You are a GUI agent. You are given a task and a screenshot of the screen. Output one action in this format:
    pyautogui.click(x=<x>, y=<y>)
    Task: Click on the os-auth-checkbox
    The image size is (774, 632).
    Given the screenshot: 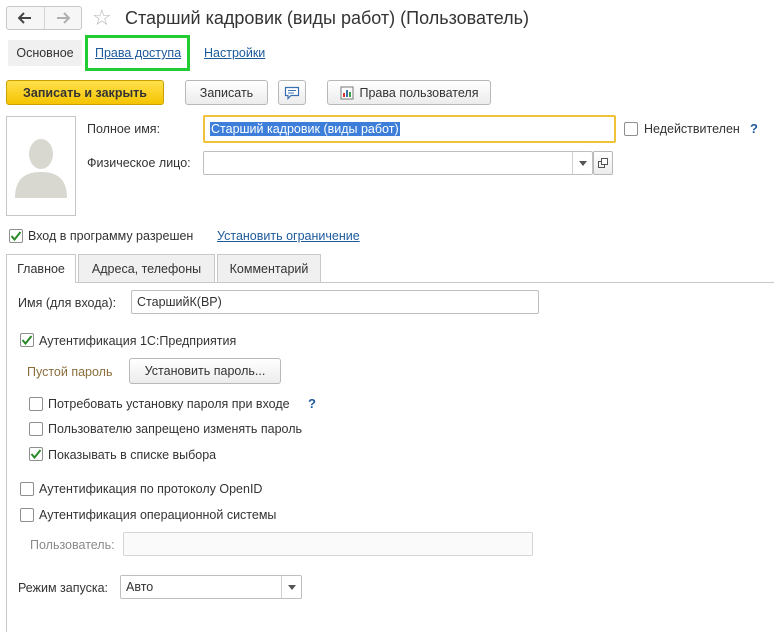 What is the action you would take?
    pyautogui.click(x=27, y=515)
    